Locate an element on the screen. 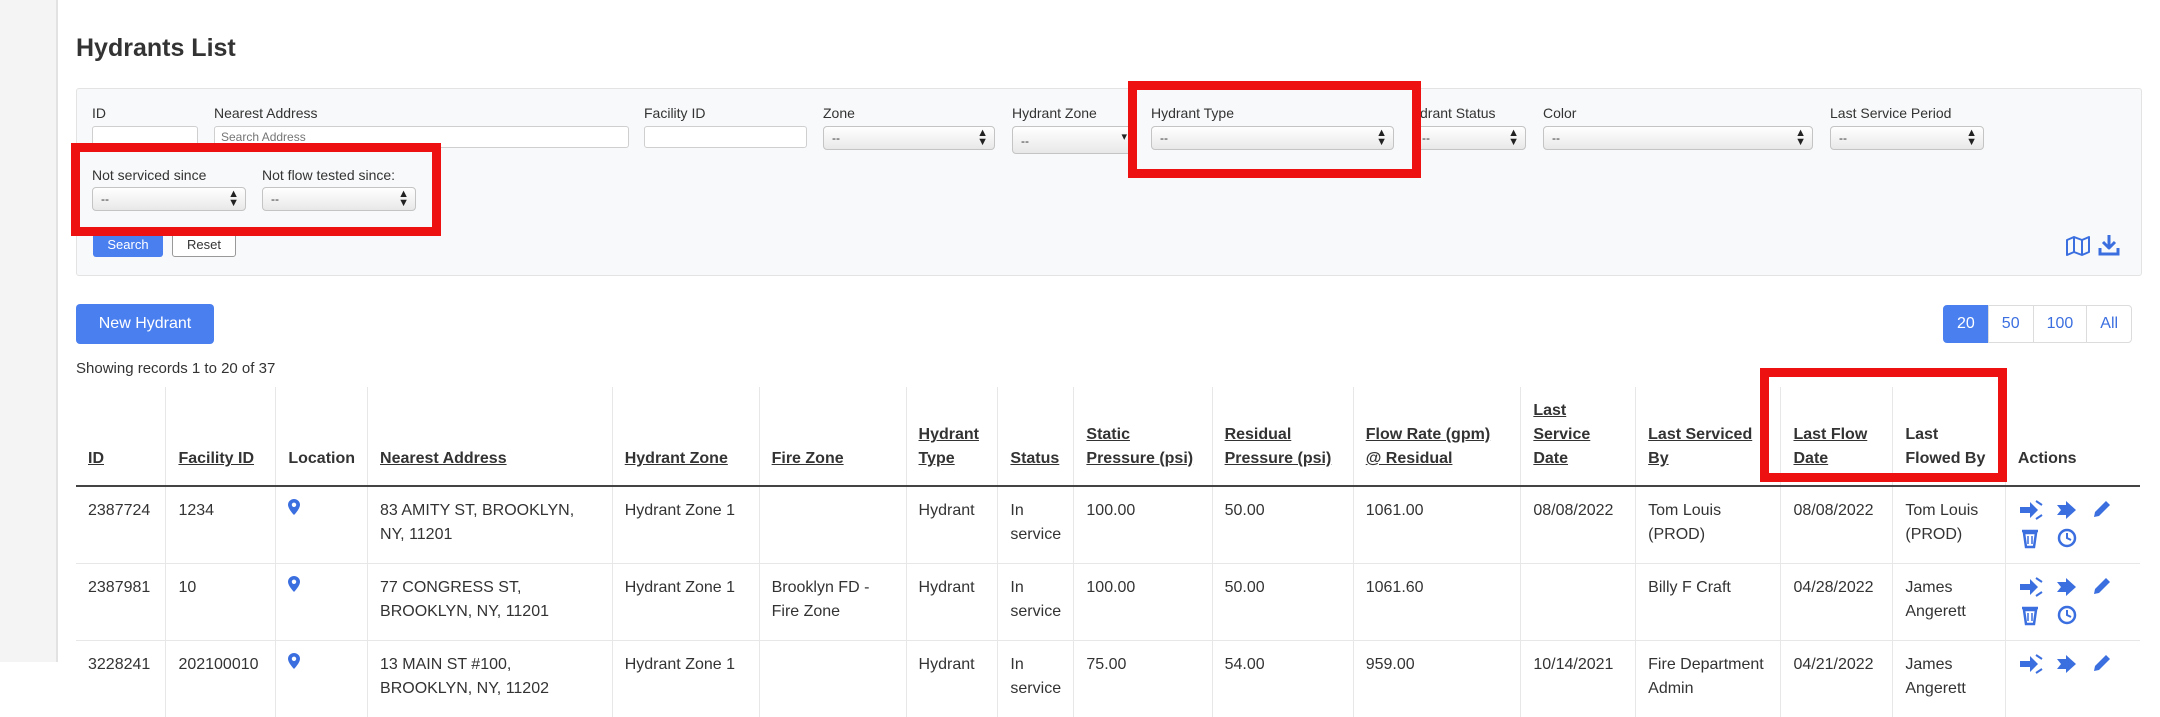 The image size is (2160, 717). color-select: --▲▼ is located at coordinates (1678, 138).